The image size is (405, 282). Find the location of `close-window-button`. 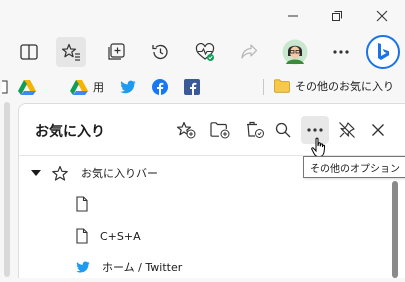

close-window-button is located at coordinates (382, 16).